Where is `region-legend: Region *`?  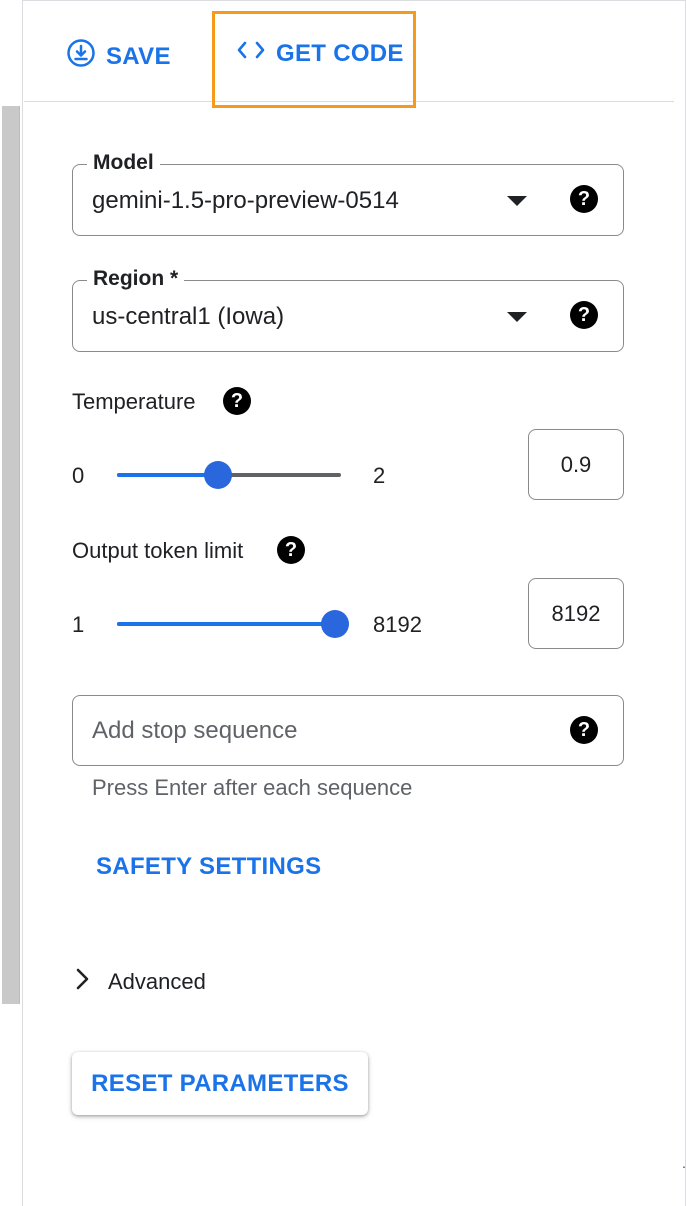
region-legend: Region * is located at coordinates (136, 279).